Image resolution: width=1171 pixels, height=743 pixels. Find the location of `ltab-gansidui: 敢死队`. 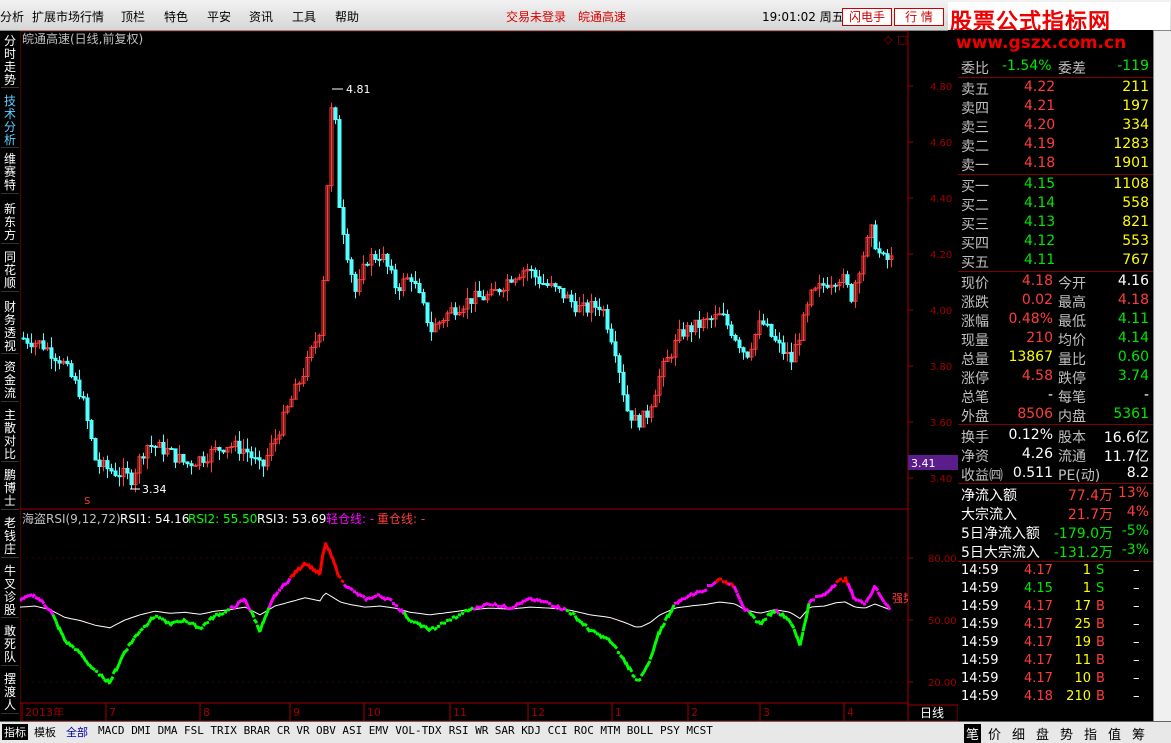

ltab-gansidui: 敢死队 is located at coordinates (10, 645).